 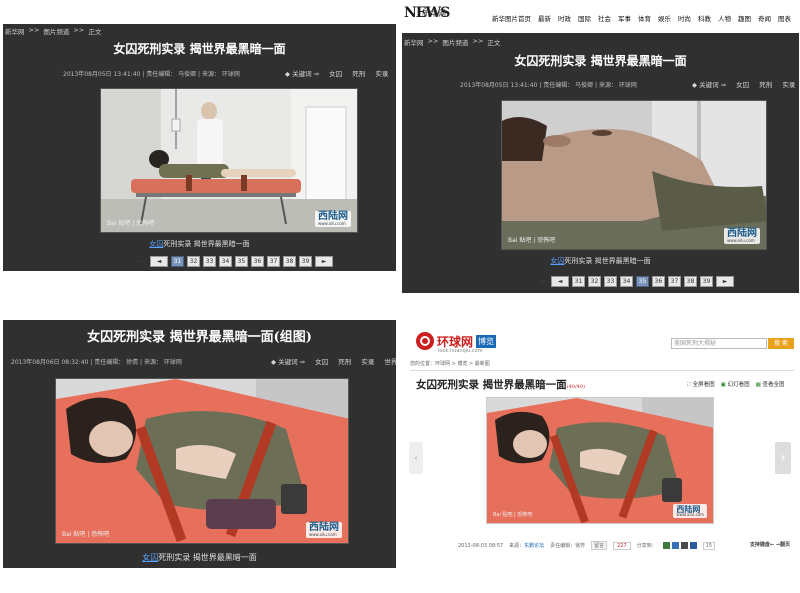 I want to click on nav-item: 体育, so click(x=644, y=18).